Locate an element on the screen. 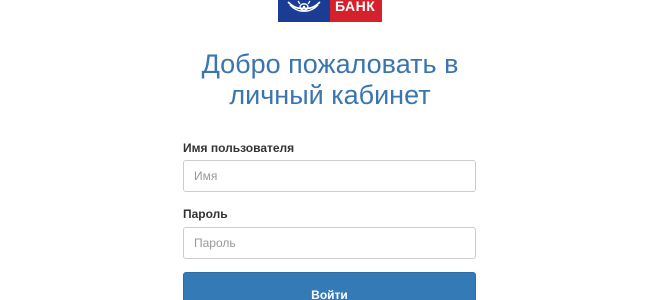  page-title-line-2: личный кабинет is located at coordinates (330, 95).